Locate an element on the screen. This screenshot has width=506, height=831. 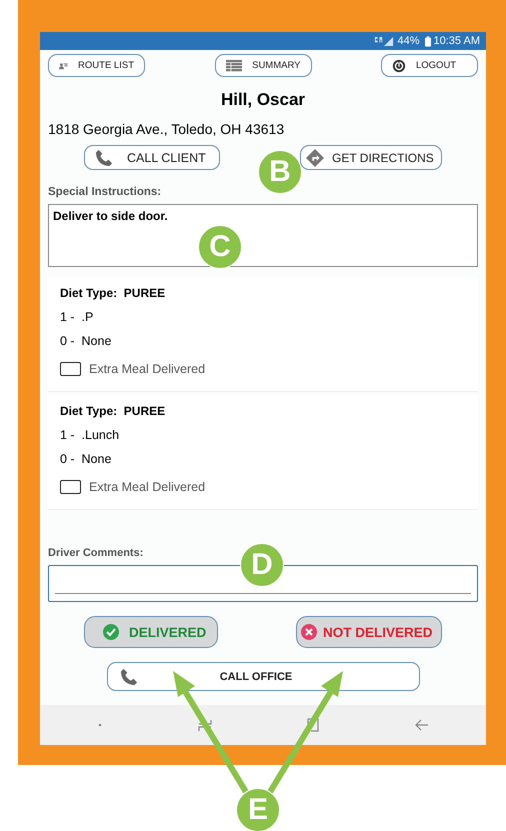
instructions-label: Special Instructions: is located at coordinates (105, 192).